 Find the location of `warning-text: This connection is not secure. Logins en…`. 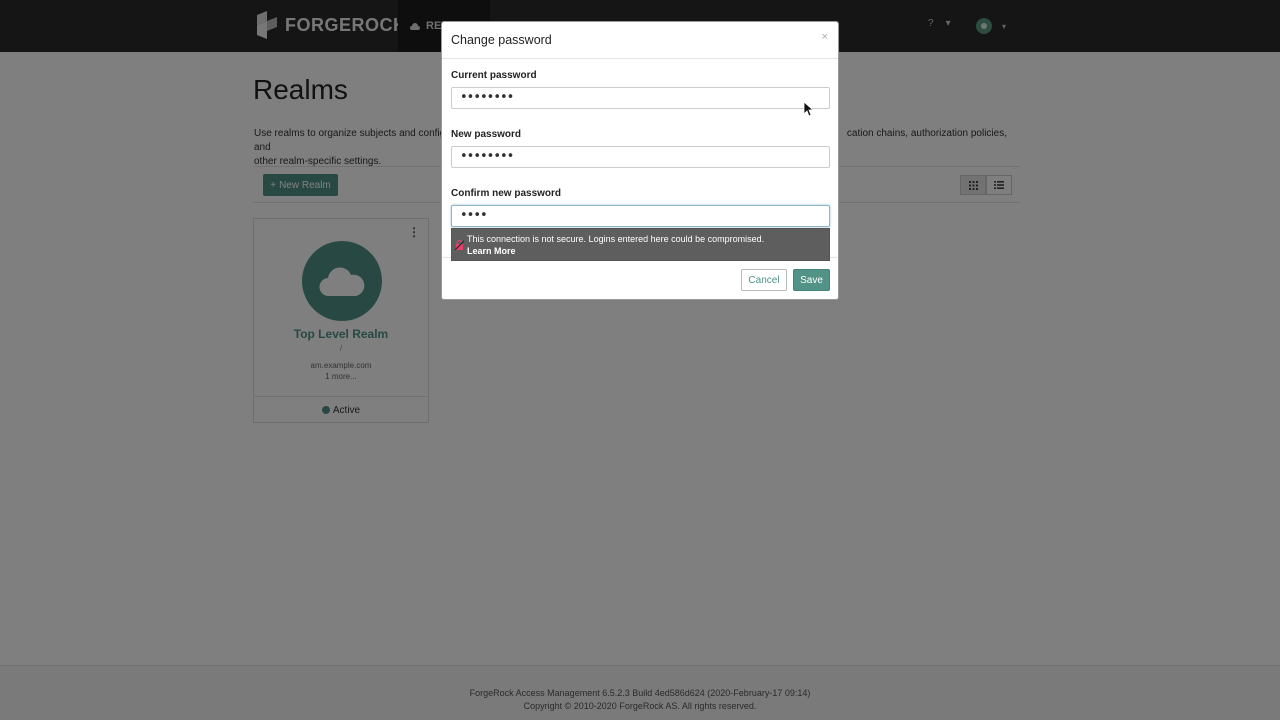

warning-text: This connection is not secure. Logins en… is located at coordinates (616, 239).